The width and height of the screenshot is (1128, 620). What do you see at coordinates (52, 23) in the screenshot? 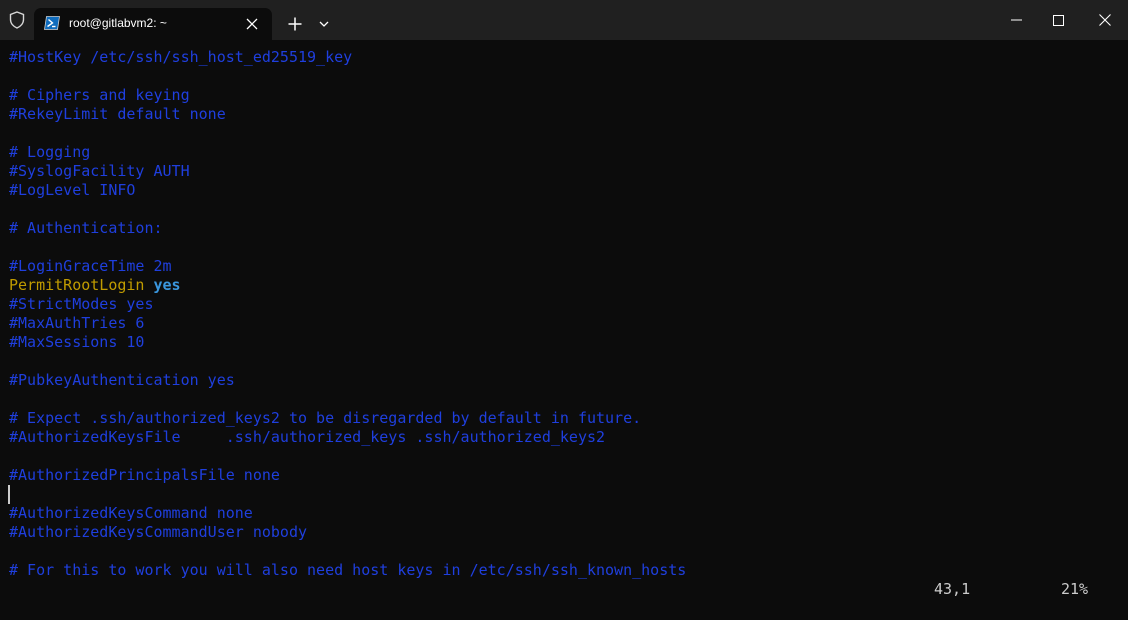
I see `powershell-icon` at bounding box center [52, 23].